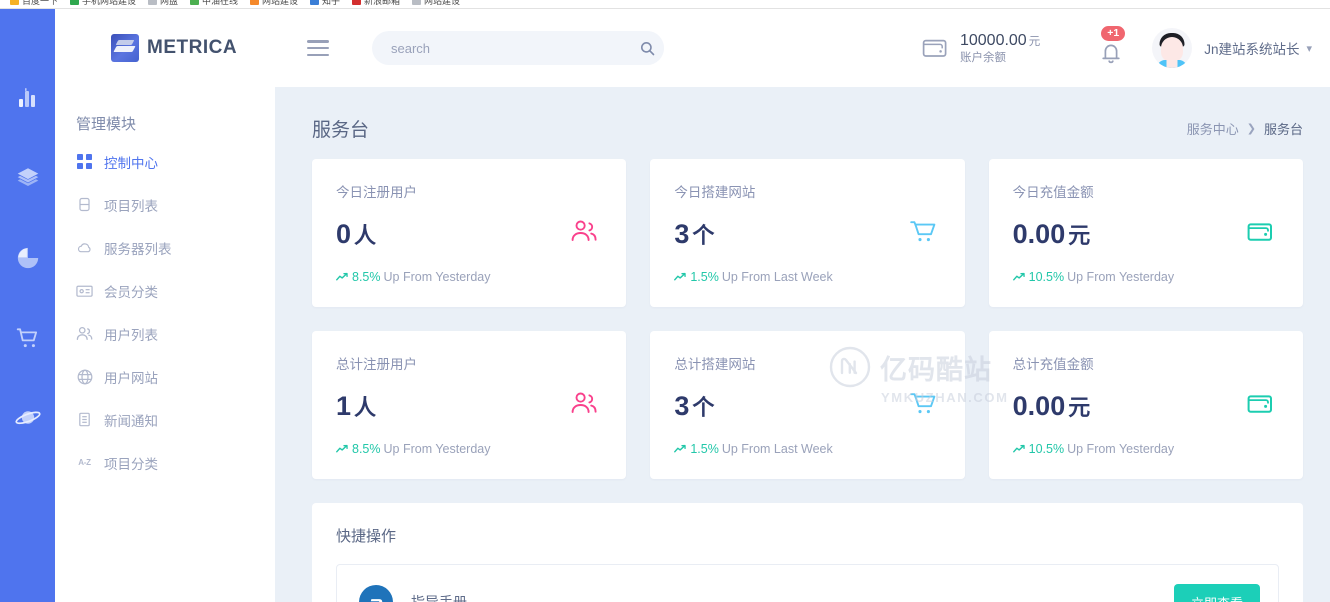 The width and height of the screenshot is (1330, 602). Describe the element at coordinates (469, 234) in the screenshot. I see `stat-value: 0人` at that location.